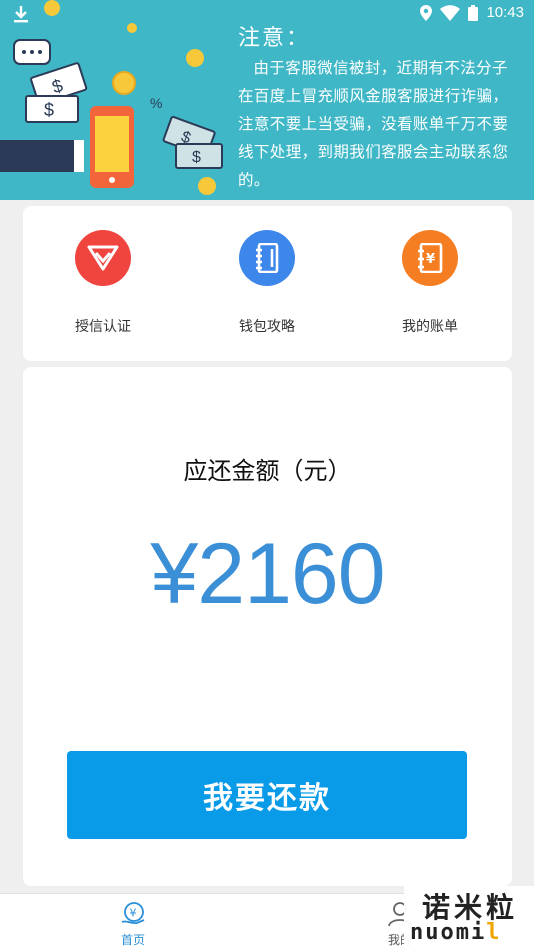  I want to click on quick-actions-card: 授信认证 钱包攻略 ¥ 我的账单, so click(267, 283).